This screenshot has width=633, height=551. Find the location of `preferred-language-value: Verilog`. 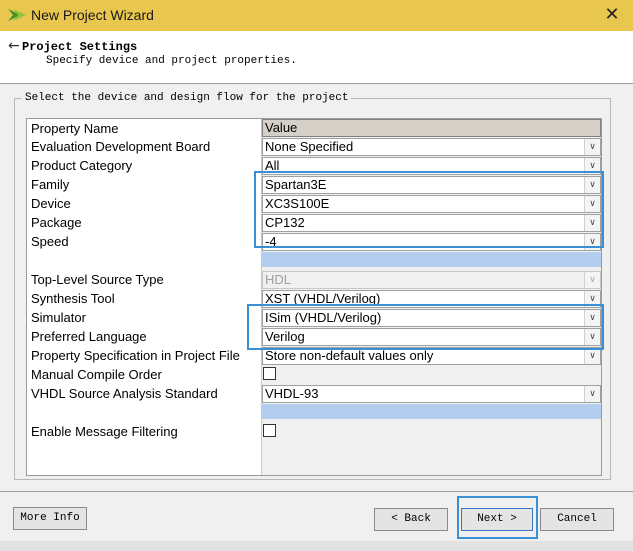

preferred-language-value: Verilog is located at coordinates (285, 336).